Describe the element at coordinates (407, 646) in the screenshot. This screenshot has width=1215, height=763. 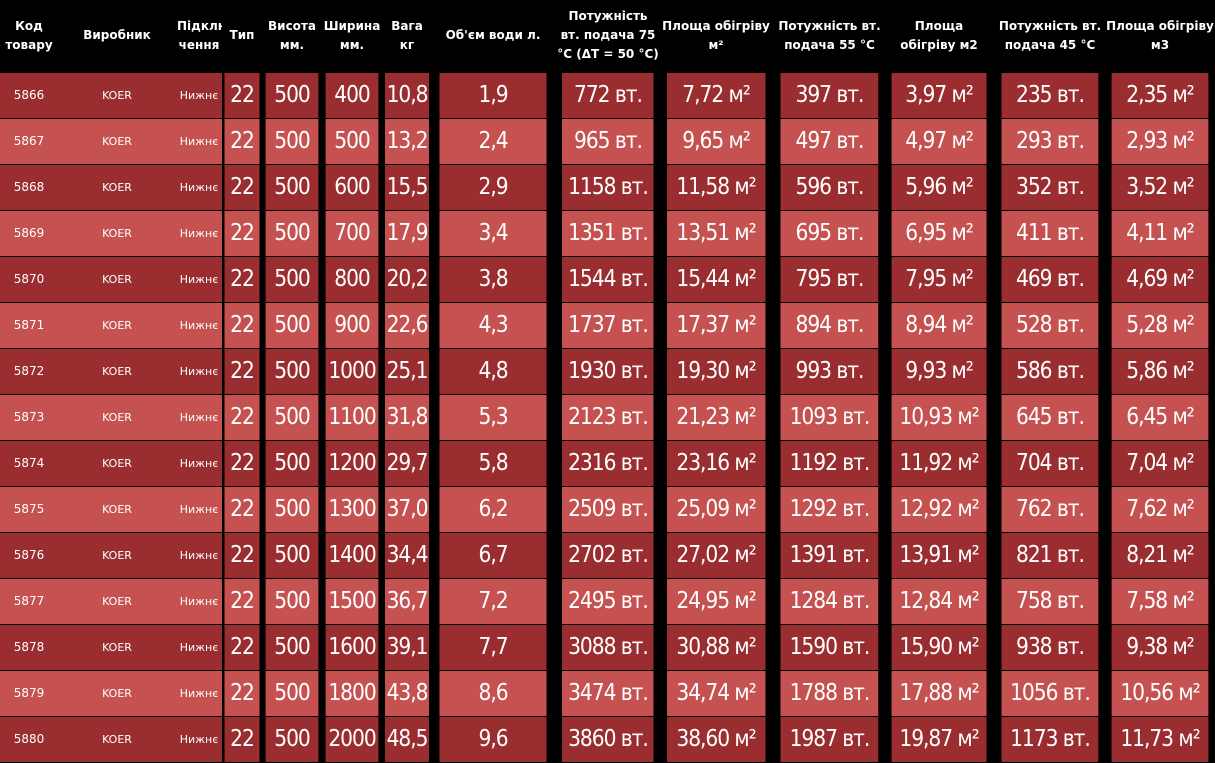
I see `cell-weight: 39,1` at that location.